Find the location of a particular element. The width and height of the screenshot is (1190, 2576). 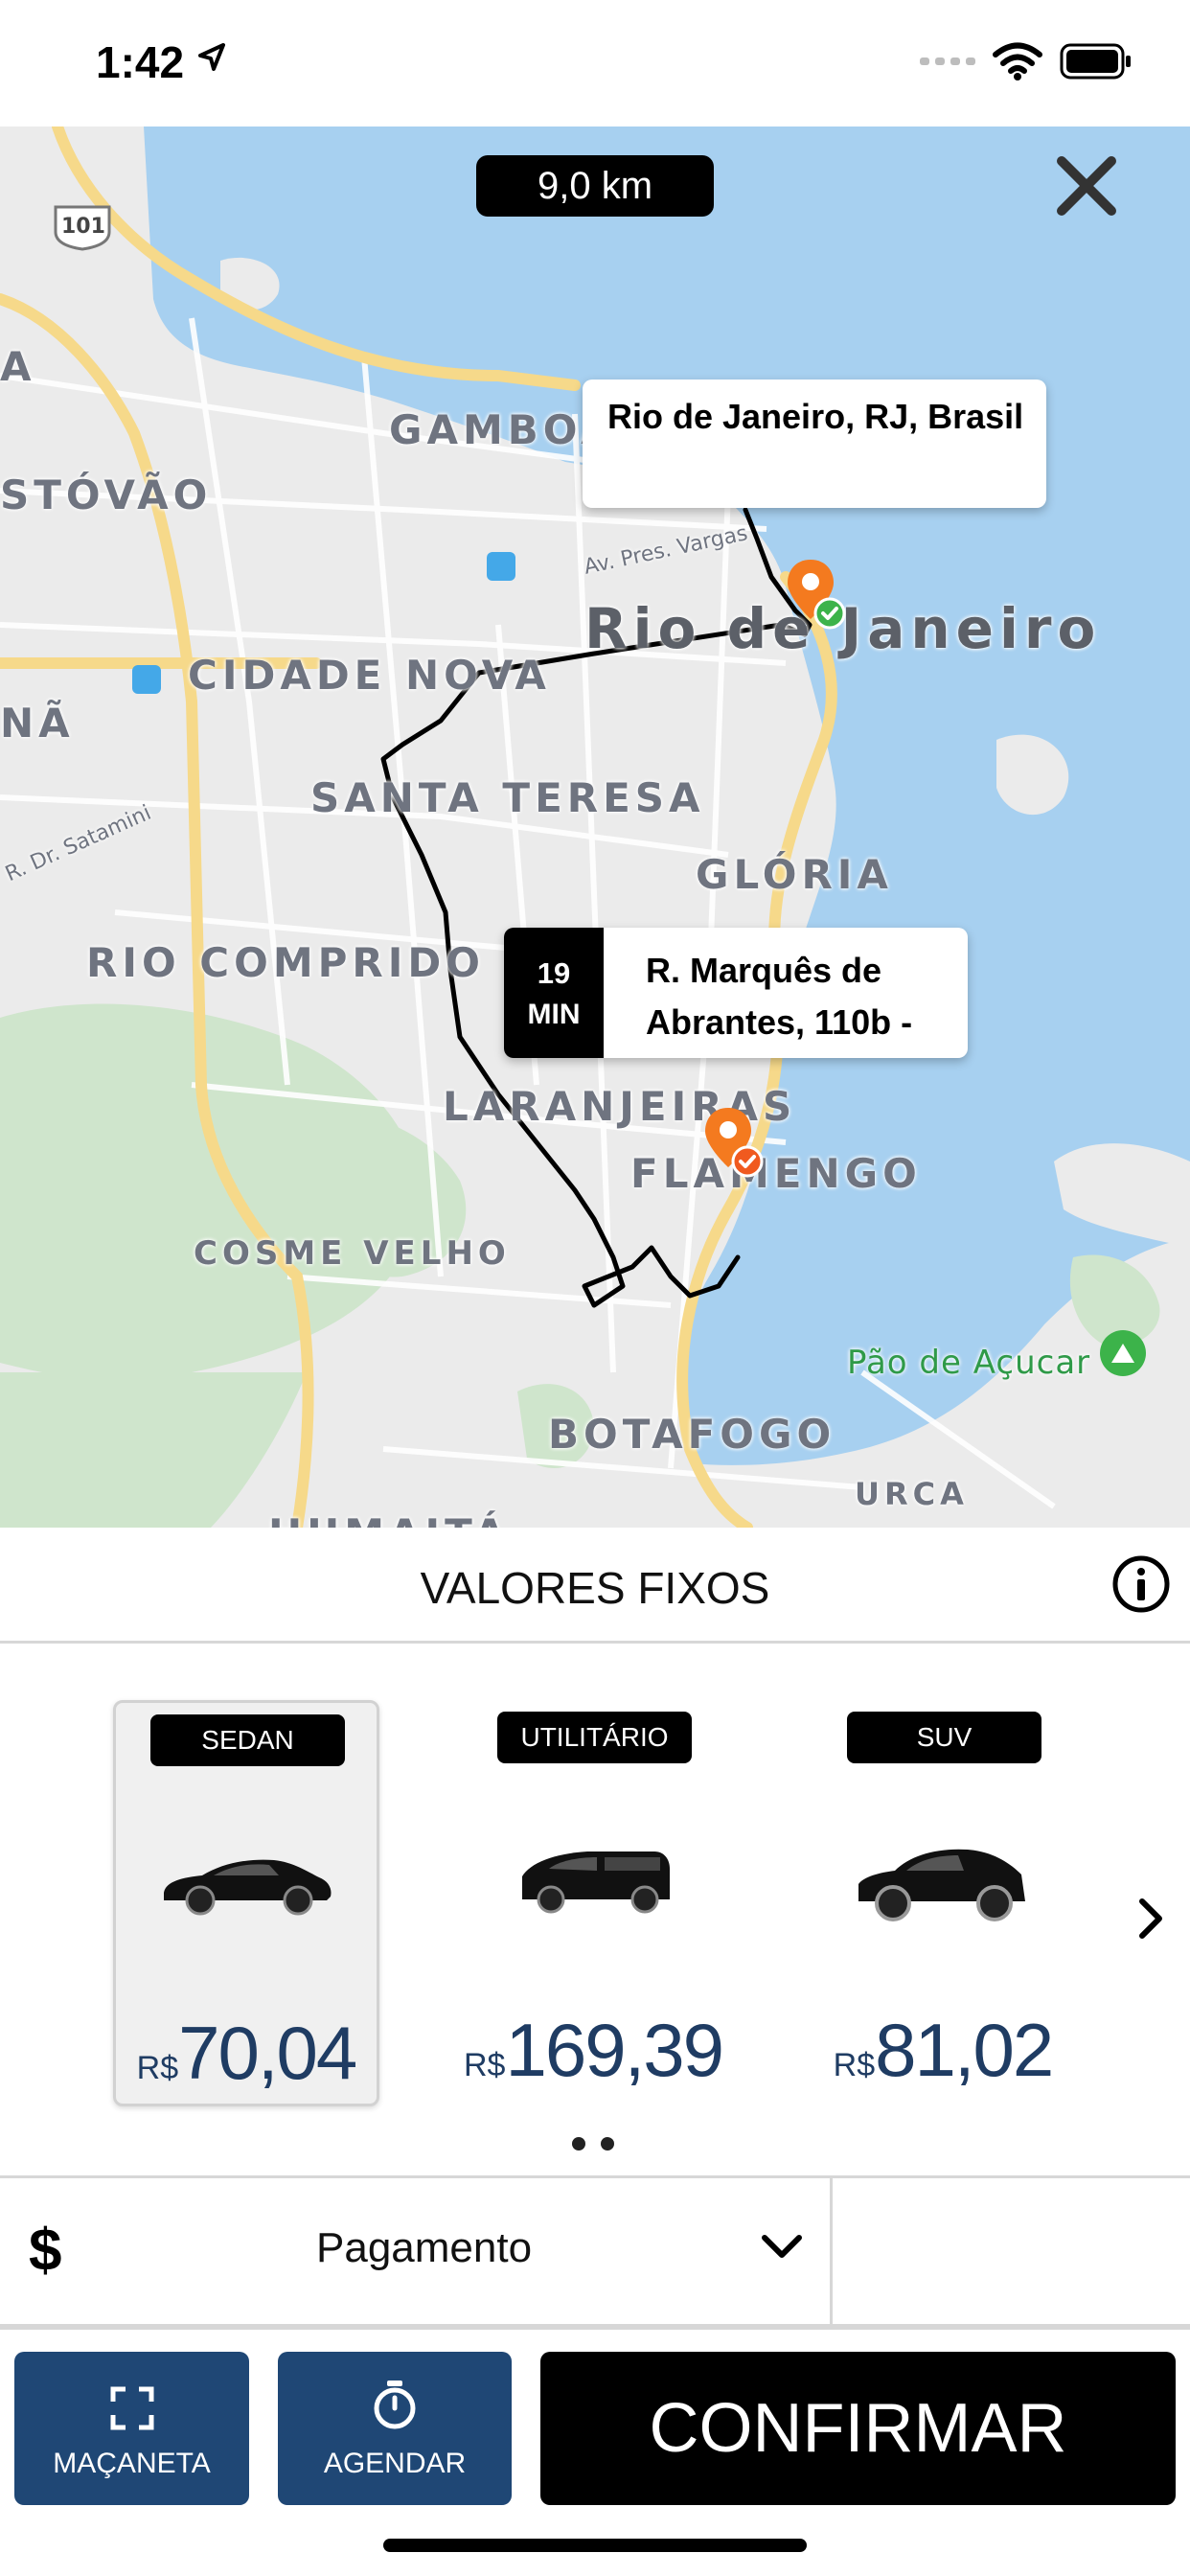

destination-address: Rio de Janeiro, RJ, Brasil is located at coordinates (816, 416).